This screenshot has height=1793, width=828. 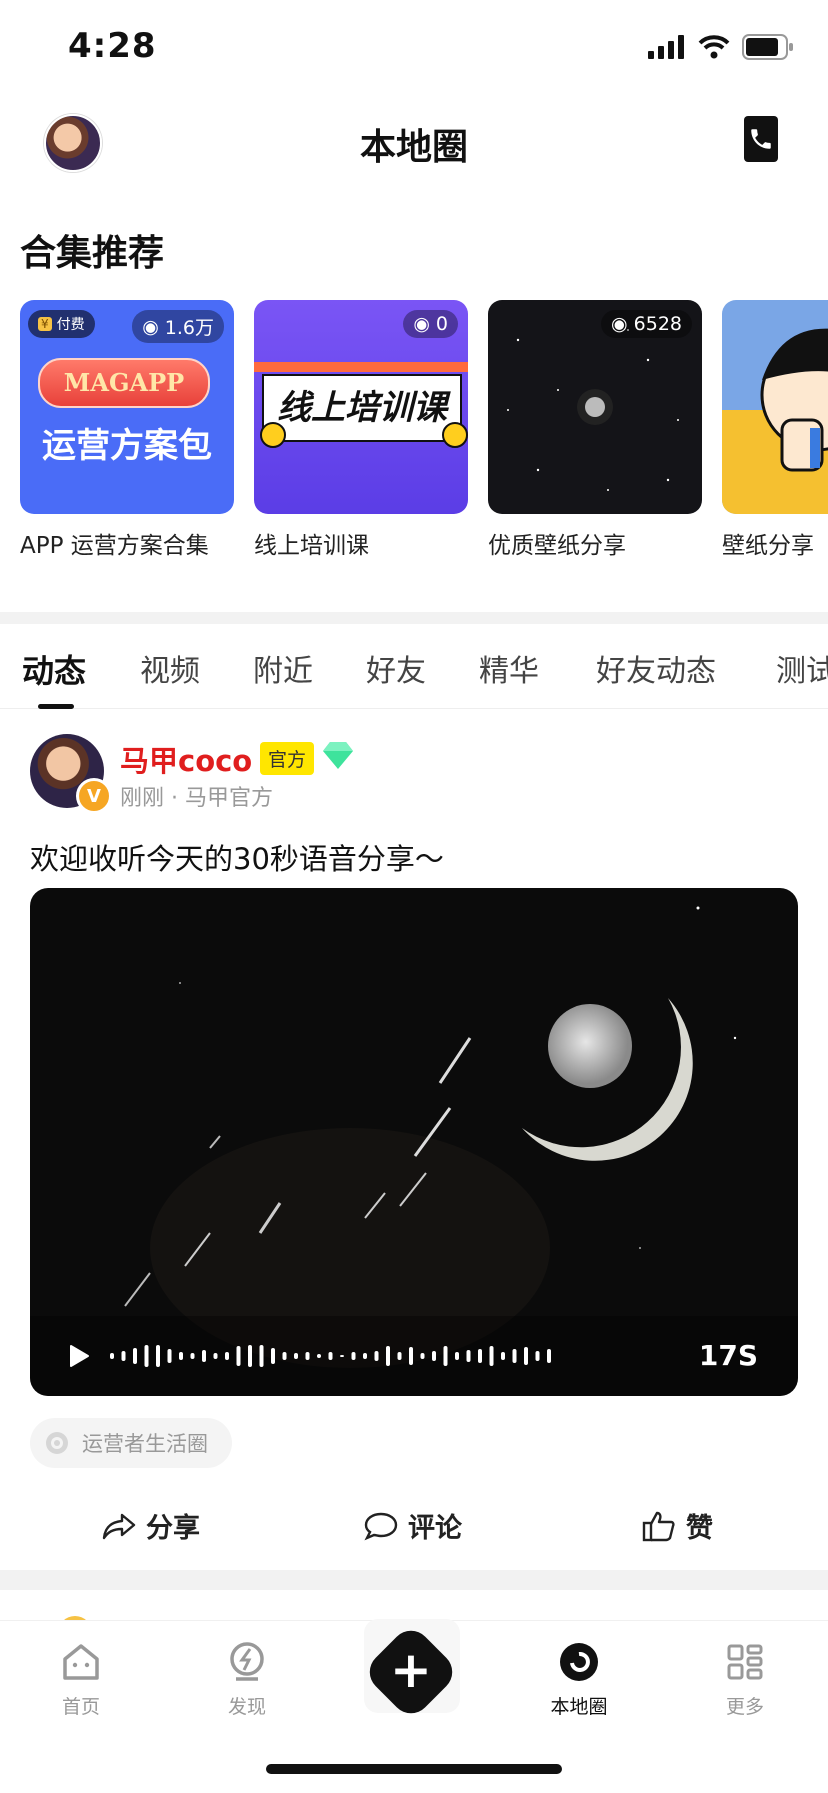 What do you see at coordinates (170, 668) in the screenshot?
I see `tab-video: 视频` at bounding box center [170, 668].